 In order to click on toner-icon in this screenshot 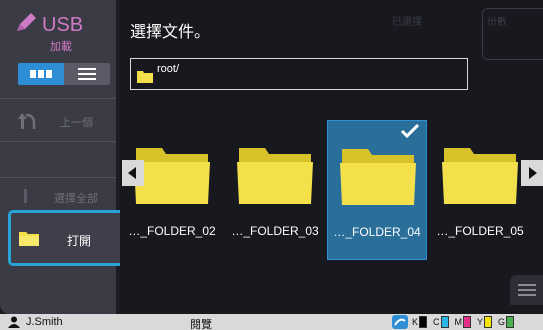, I will do `click(400, 322)`.